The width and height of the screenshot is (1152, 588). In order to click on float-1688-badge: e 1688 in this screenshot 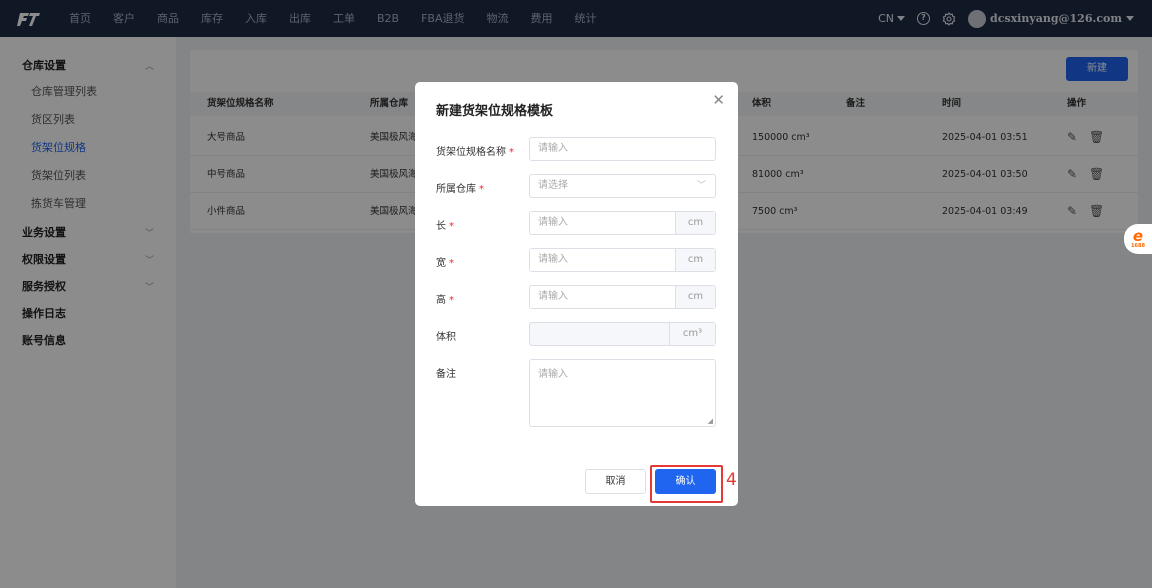, I will do `click(1138, 239)`.